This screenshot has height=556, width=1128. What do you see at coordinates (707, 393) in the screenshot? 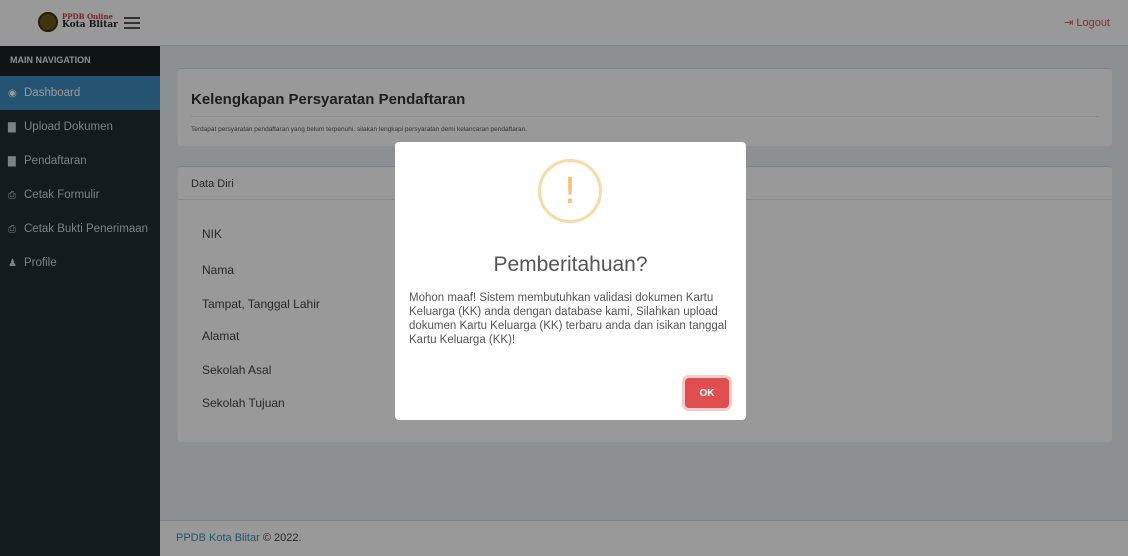
I see `ok-button: OK` at bounding box center [707, 393].